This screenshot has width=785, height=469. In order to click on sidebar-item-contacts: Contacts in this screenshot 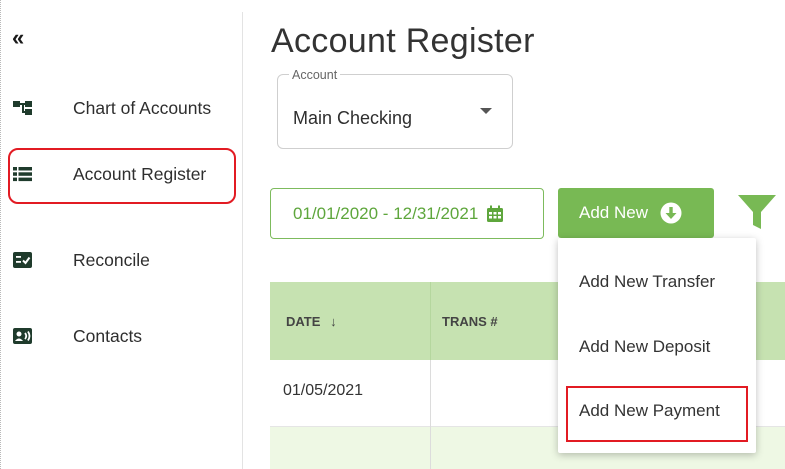, I will do `click(120, 336)`.